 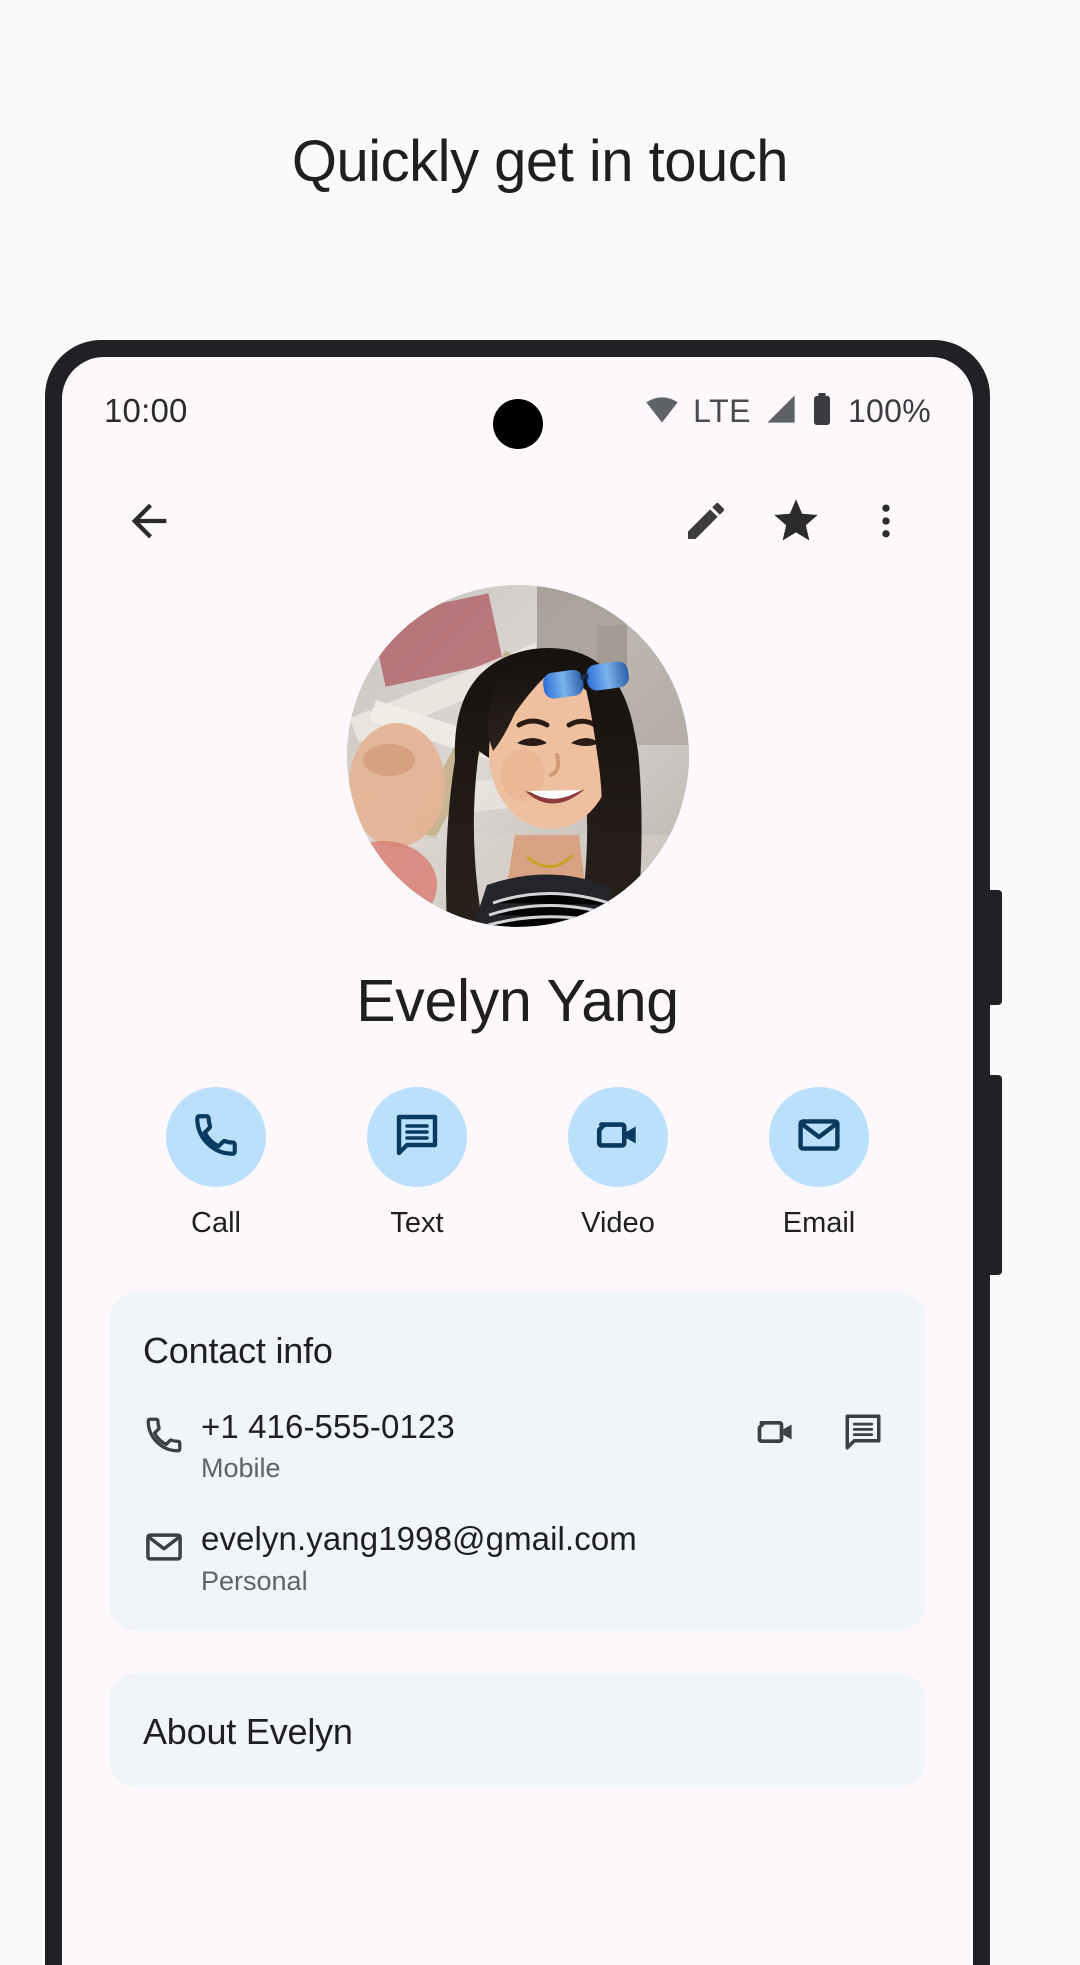 What do you see at coordinates (781, 411) in the screenshot?
I see `cellular-signal-icon` at bounding box center [781, 411].